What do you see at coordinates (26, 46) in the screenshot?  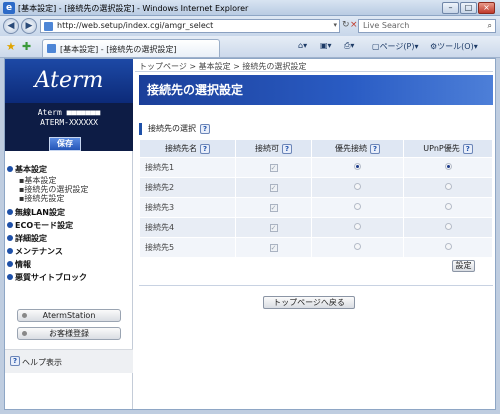 I see `add-favorites-icon: ✚` at bounding box center [26, 46].